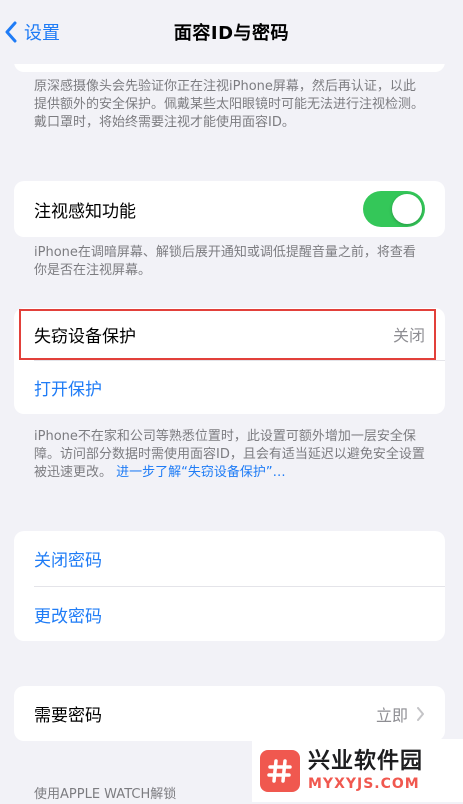 The width and height of the screenshot is (463, 804). I want to click on navigation-bar: 设置 面容ID与密码, so click(231, 32).